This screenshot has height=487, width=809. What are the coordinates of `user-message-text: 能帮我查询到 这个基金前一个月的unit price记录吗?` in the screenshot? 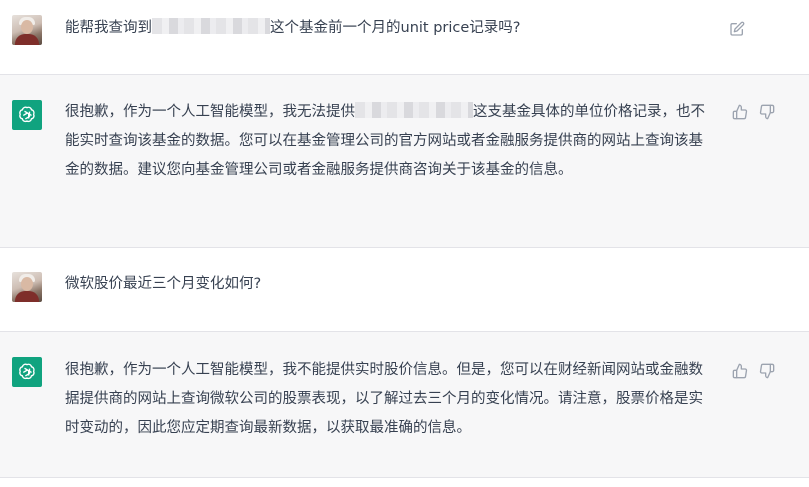 It's located at (390, 28).